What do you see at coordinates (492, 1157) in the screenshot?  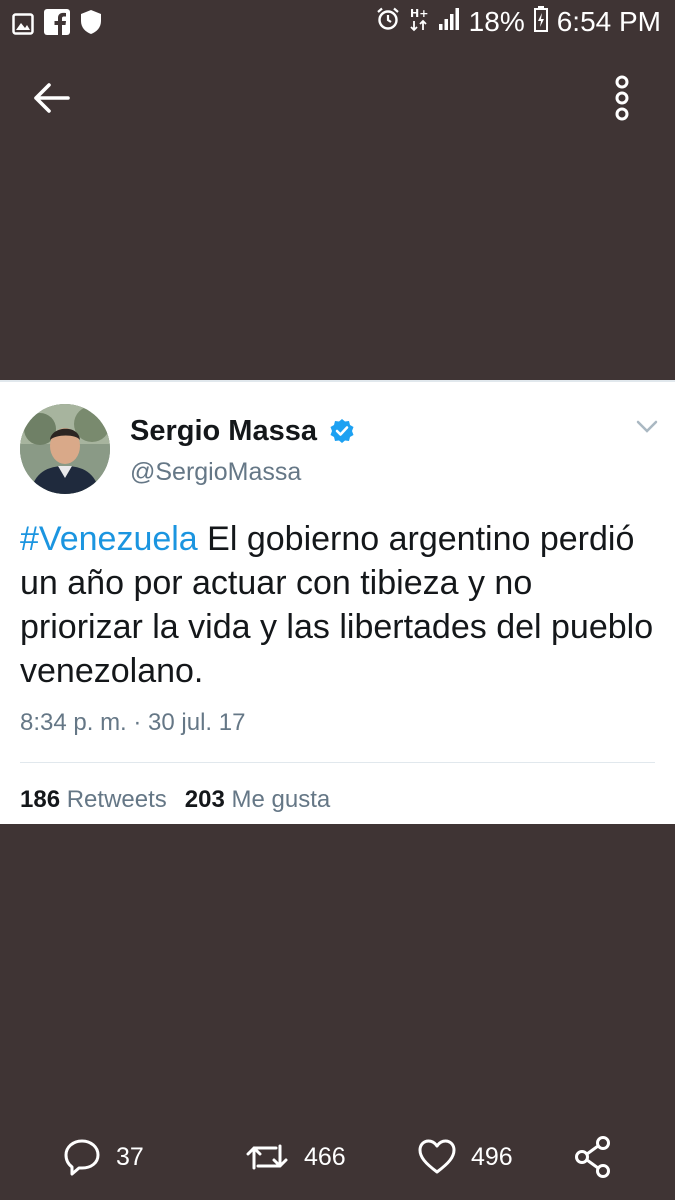 I see `like-count: 496` at bounding box center [492, 1157].